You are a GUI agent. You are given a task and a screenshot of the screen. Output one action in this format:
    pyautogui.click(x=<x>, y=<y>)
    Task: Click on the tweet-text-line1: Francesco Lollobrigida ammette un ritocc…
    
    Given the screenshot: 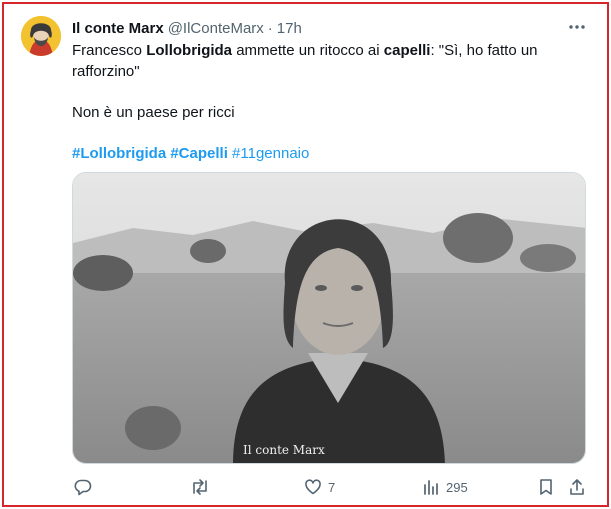 What is the action you would take?
    pyautogui.click(x=305, y=61)
    